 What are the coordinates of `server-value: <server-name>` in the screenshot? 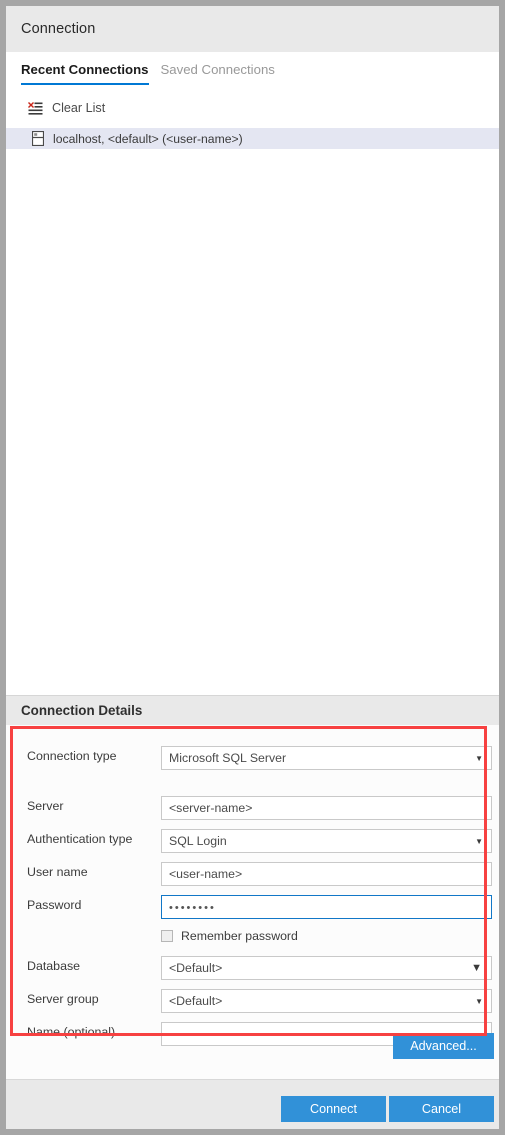 It's located at (211, 808).